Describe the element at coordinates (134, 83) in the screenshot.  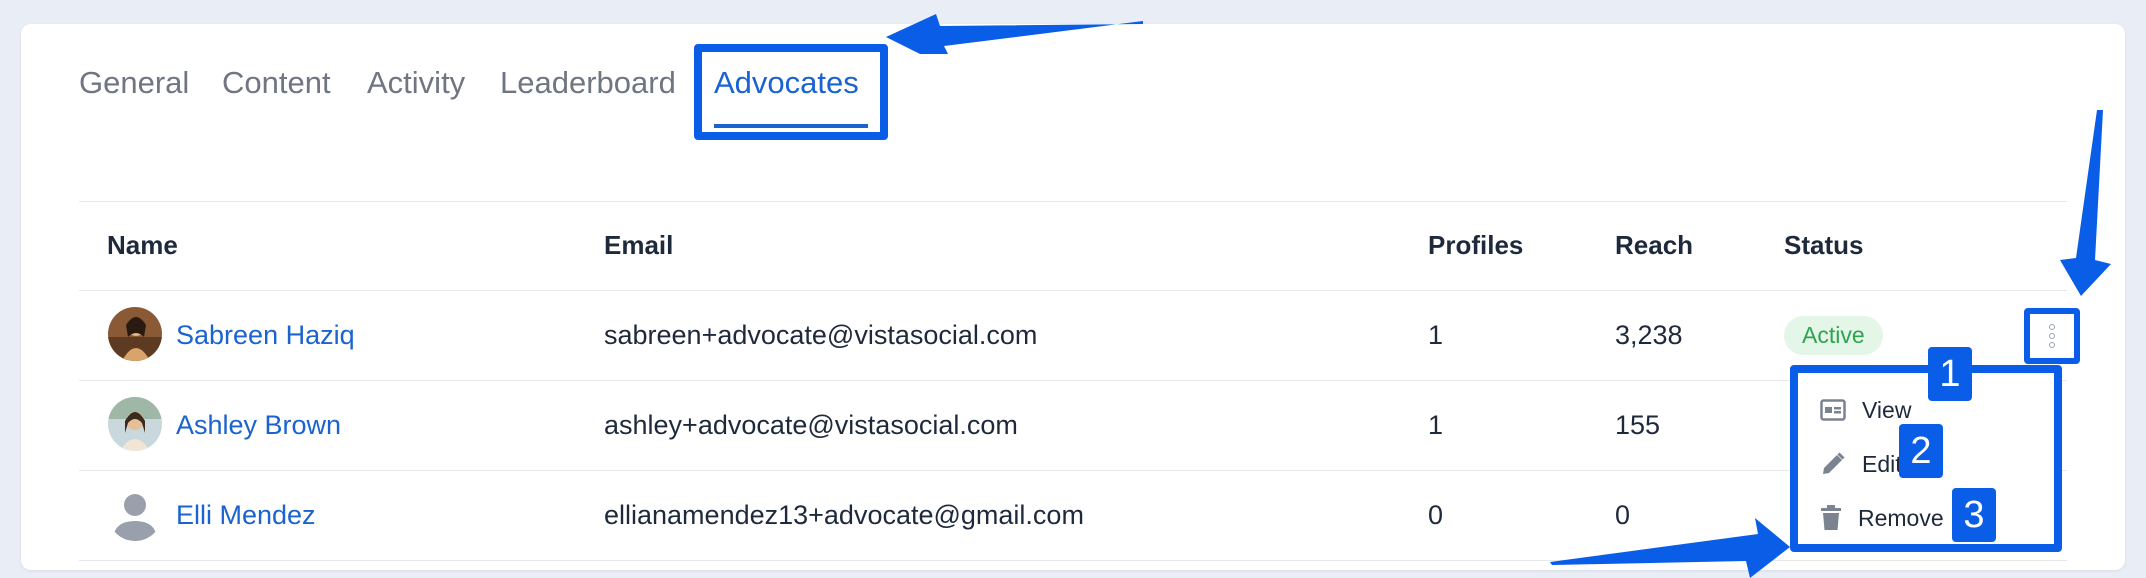
I see `tab-general: General` at that location.